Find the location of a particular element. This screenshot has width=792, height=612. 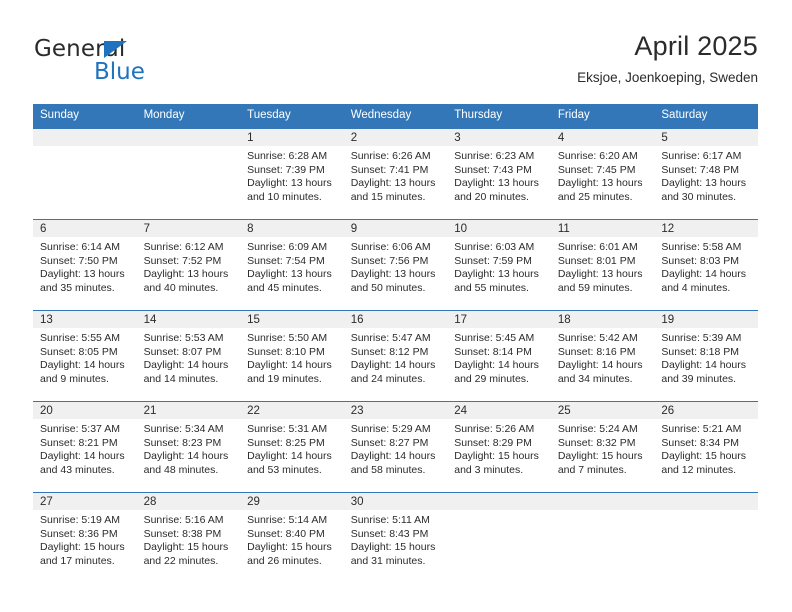

sunset-time: Sunset: 8:01 PM is located at coordinates (596, 260).